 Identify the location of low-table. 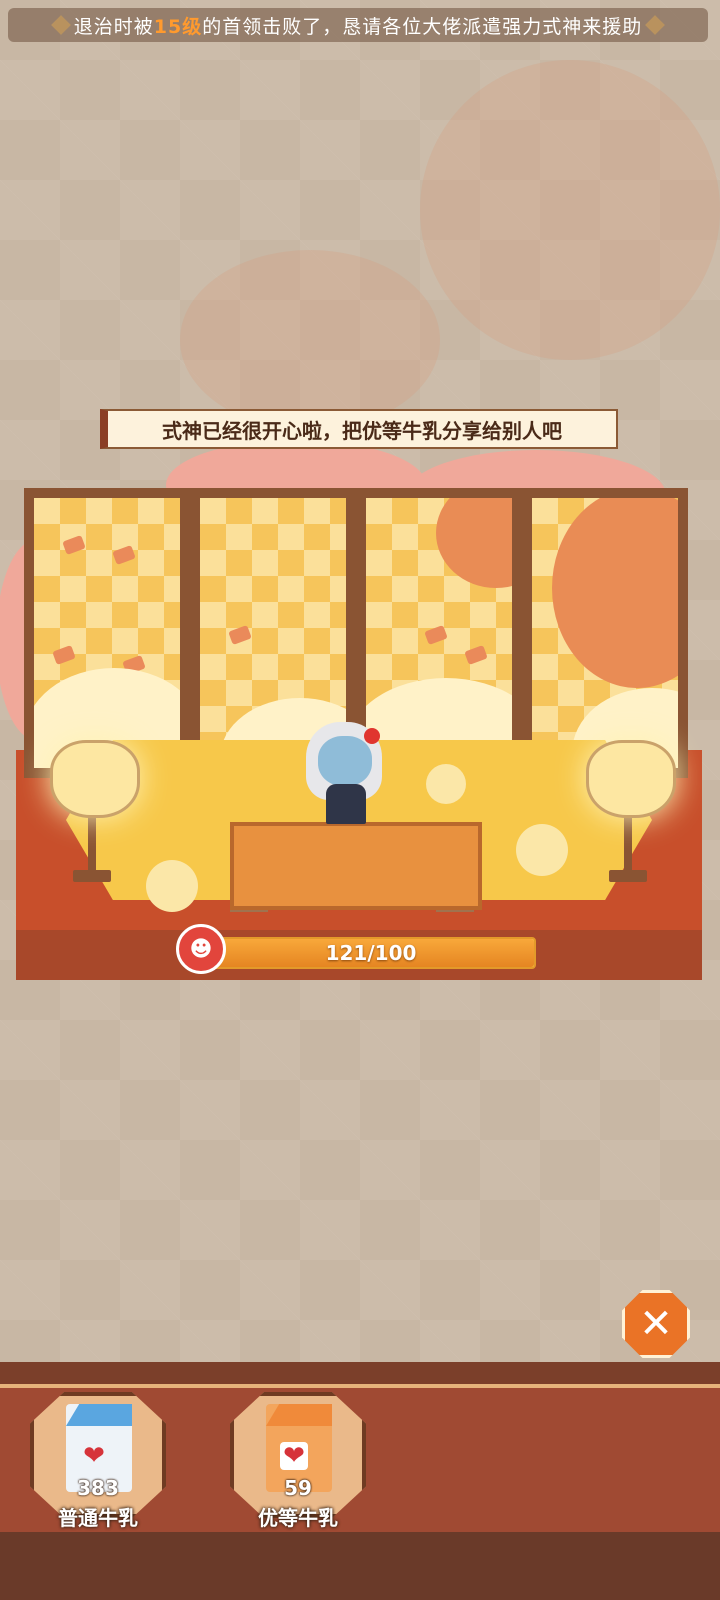
(356, 866).